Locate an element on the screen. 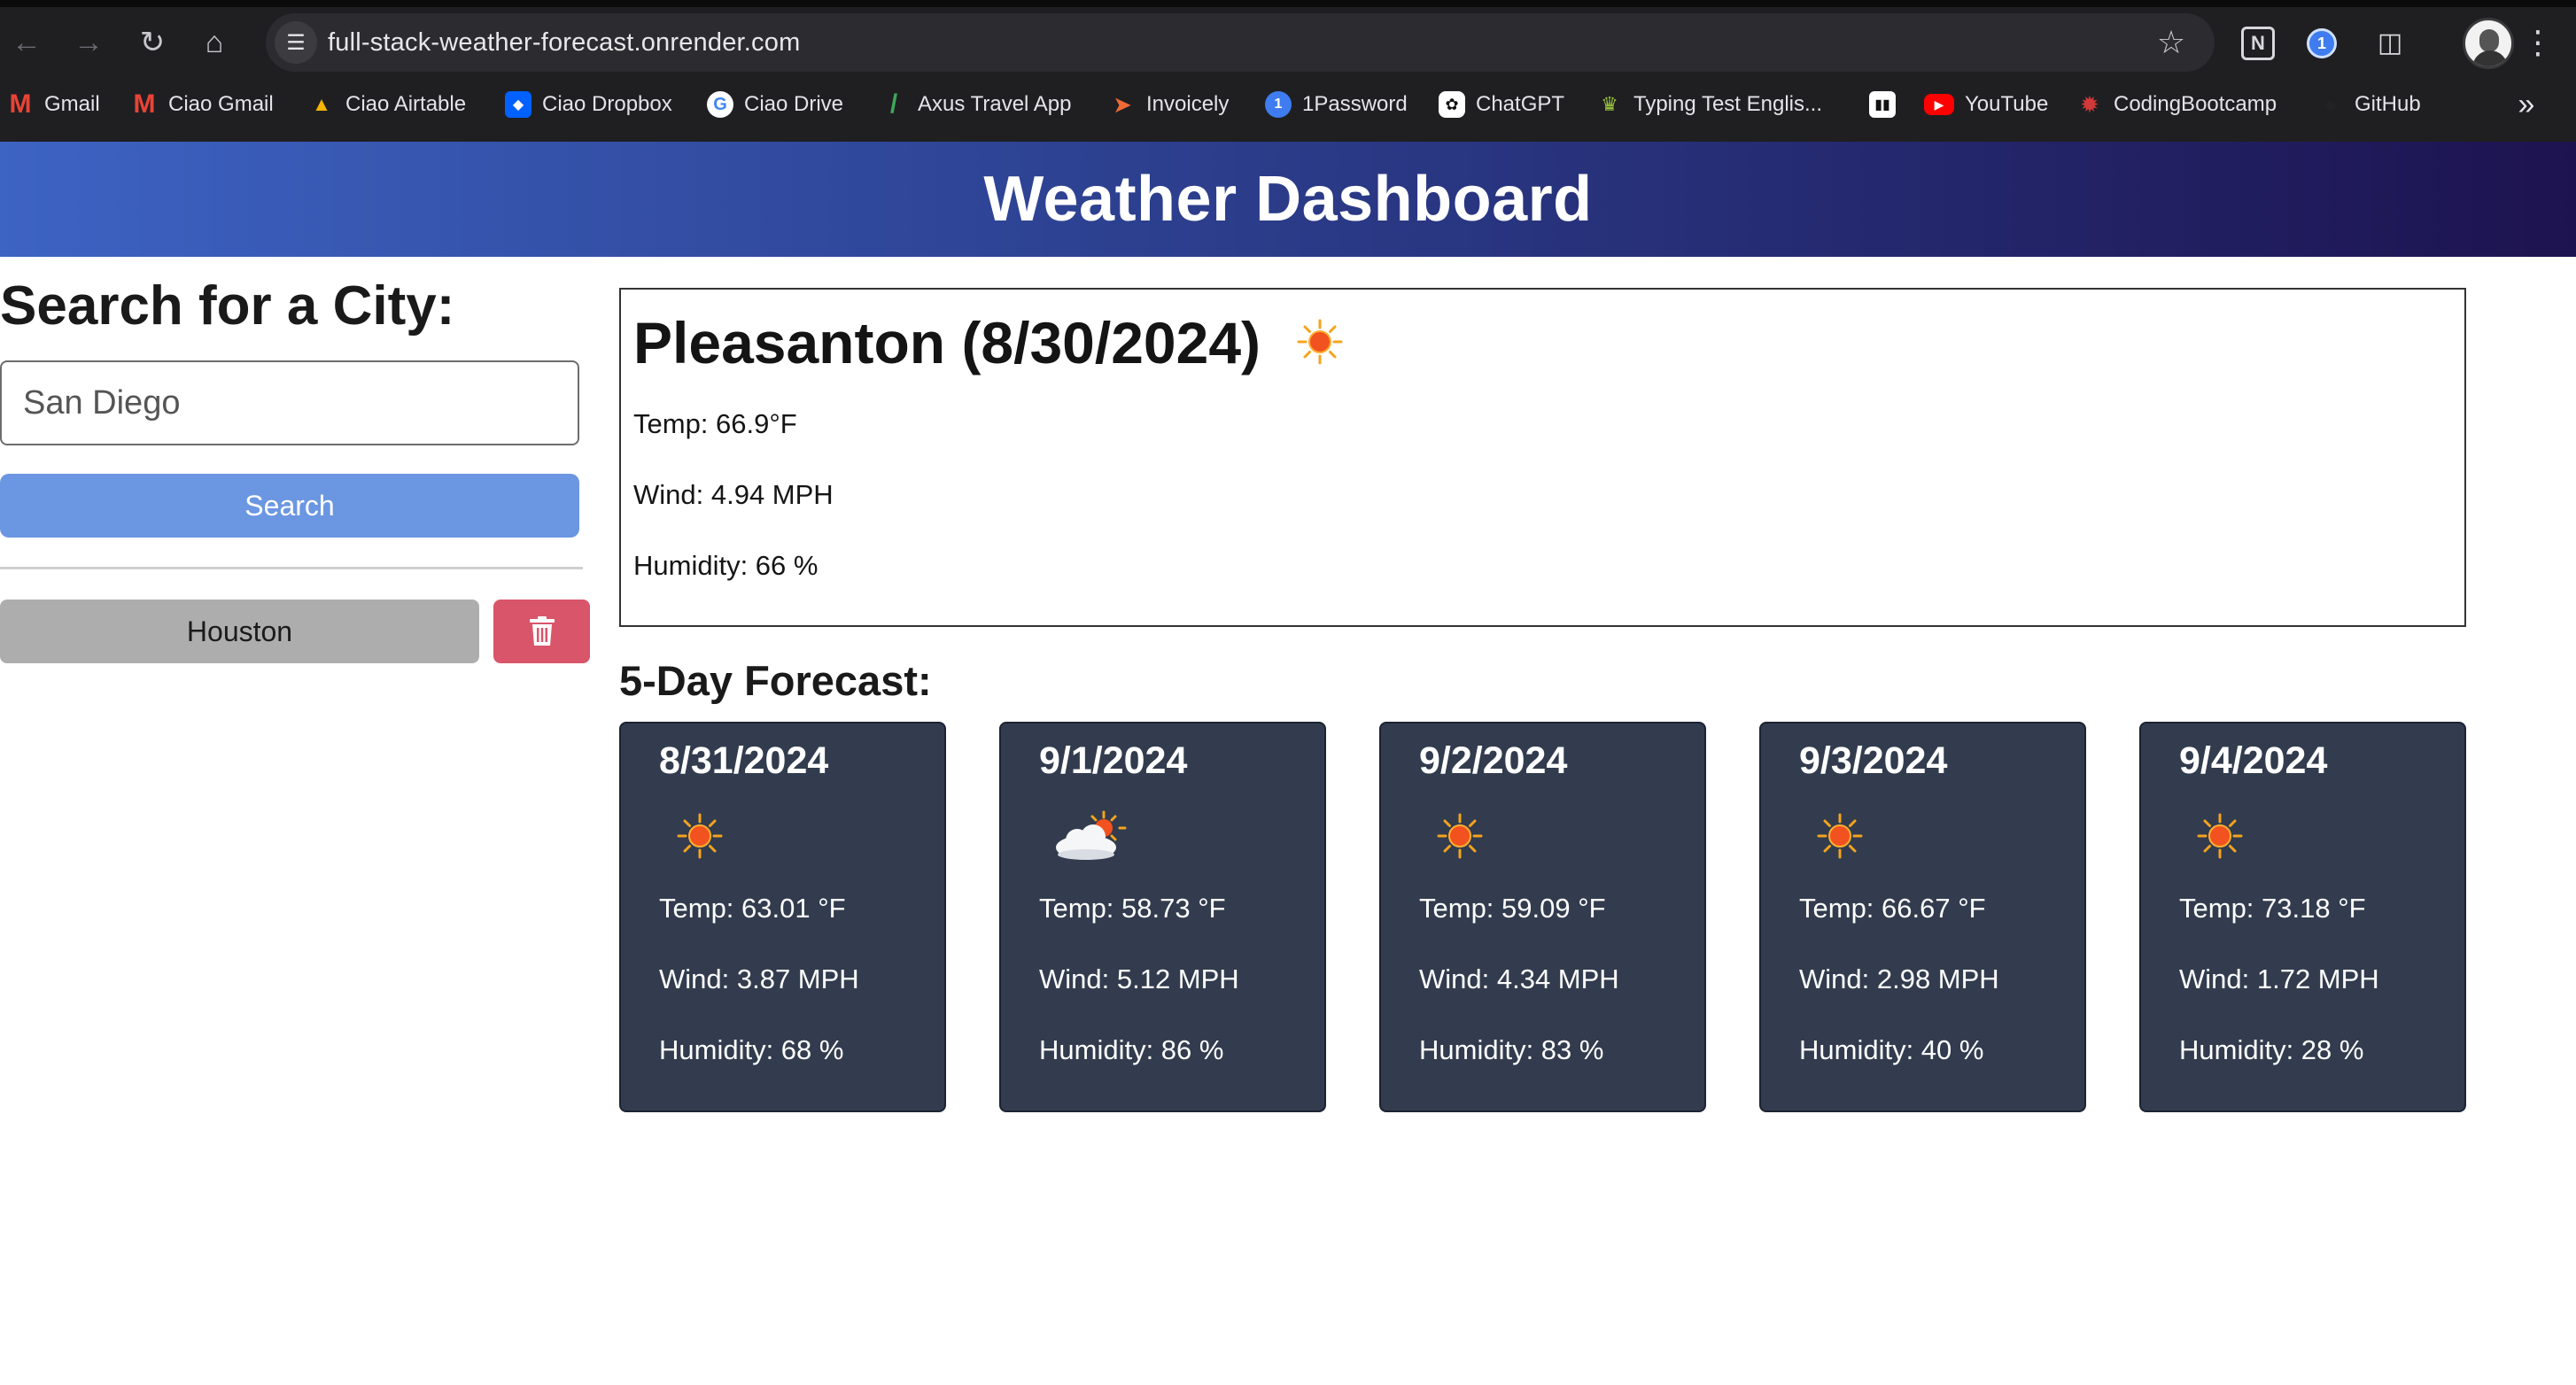  url-text: full-stack-weather-forecast.onrender.com is located at coordinates (564, 42).